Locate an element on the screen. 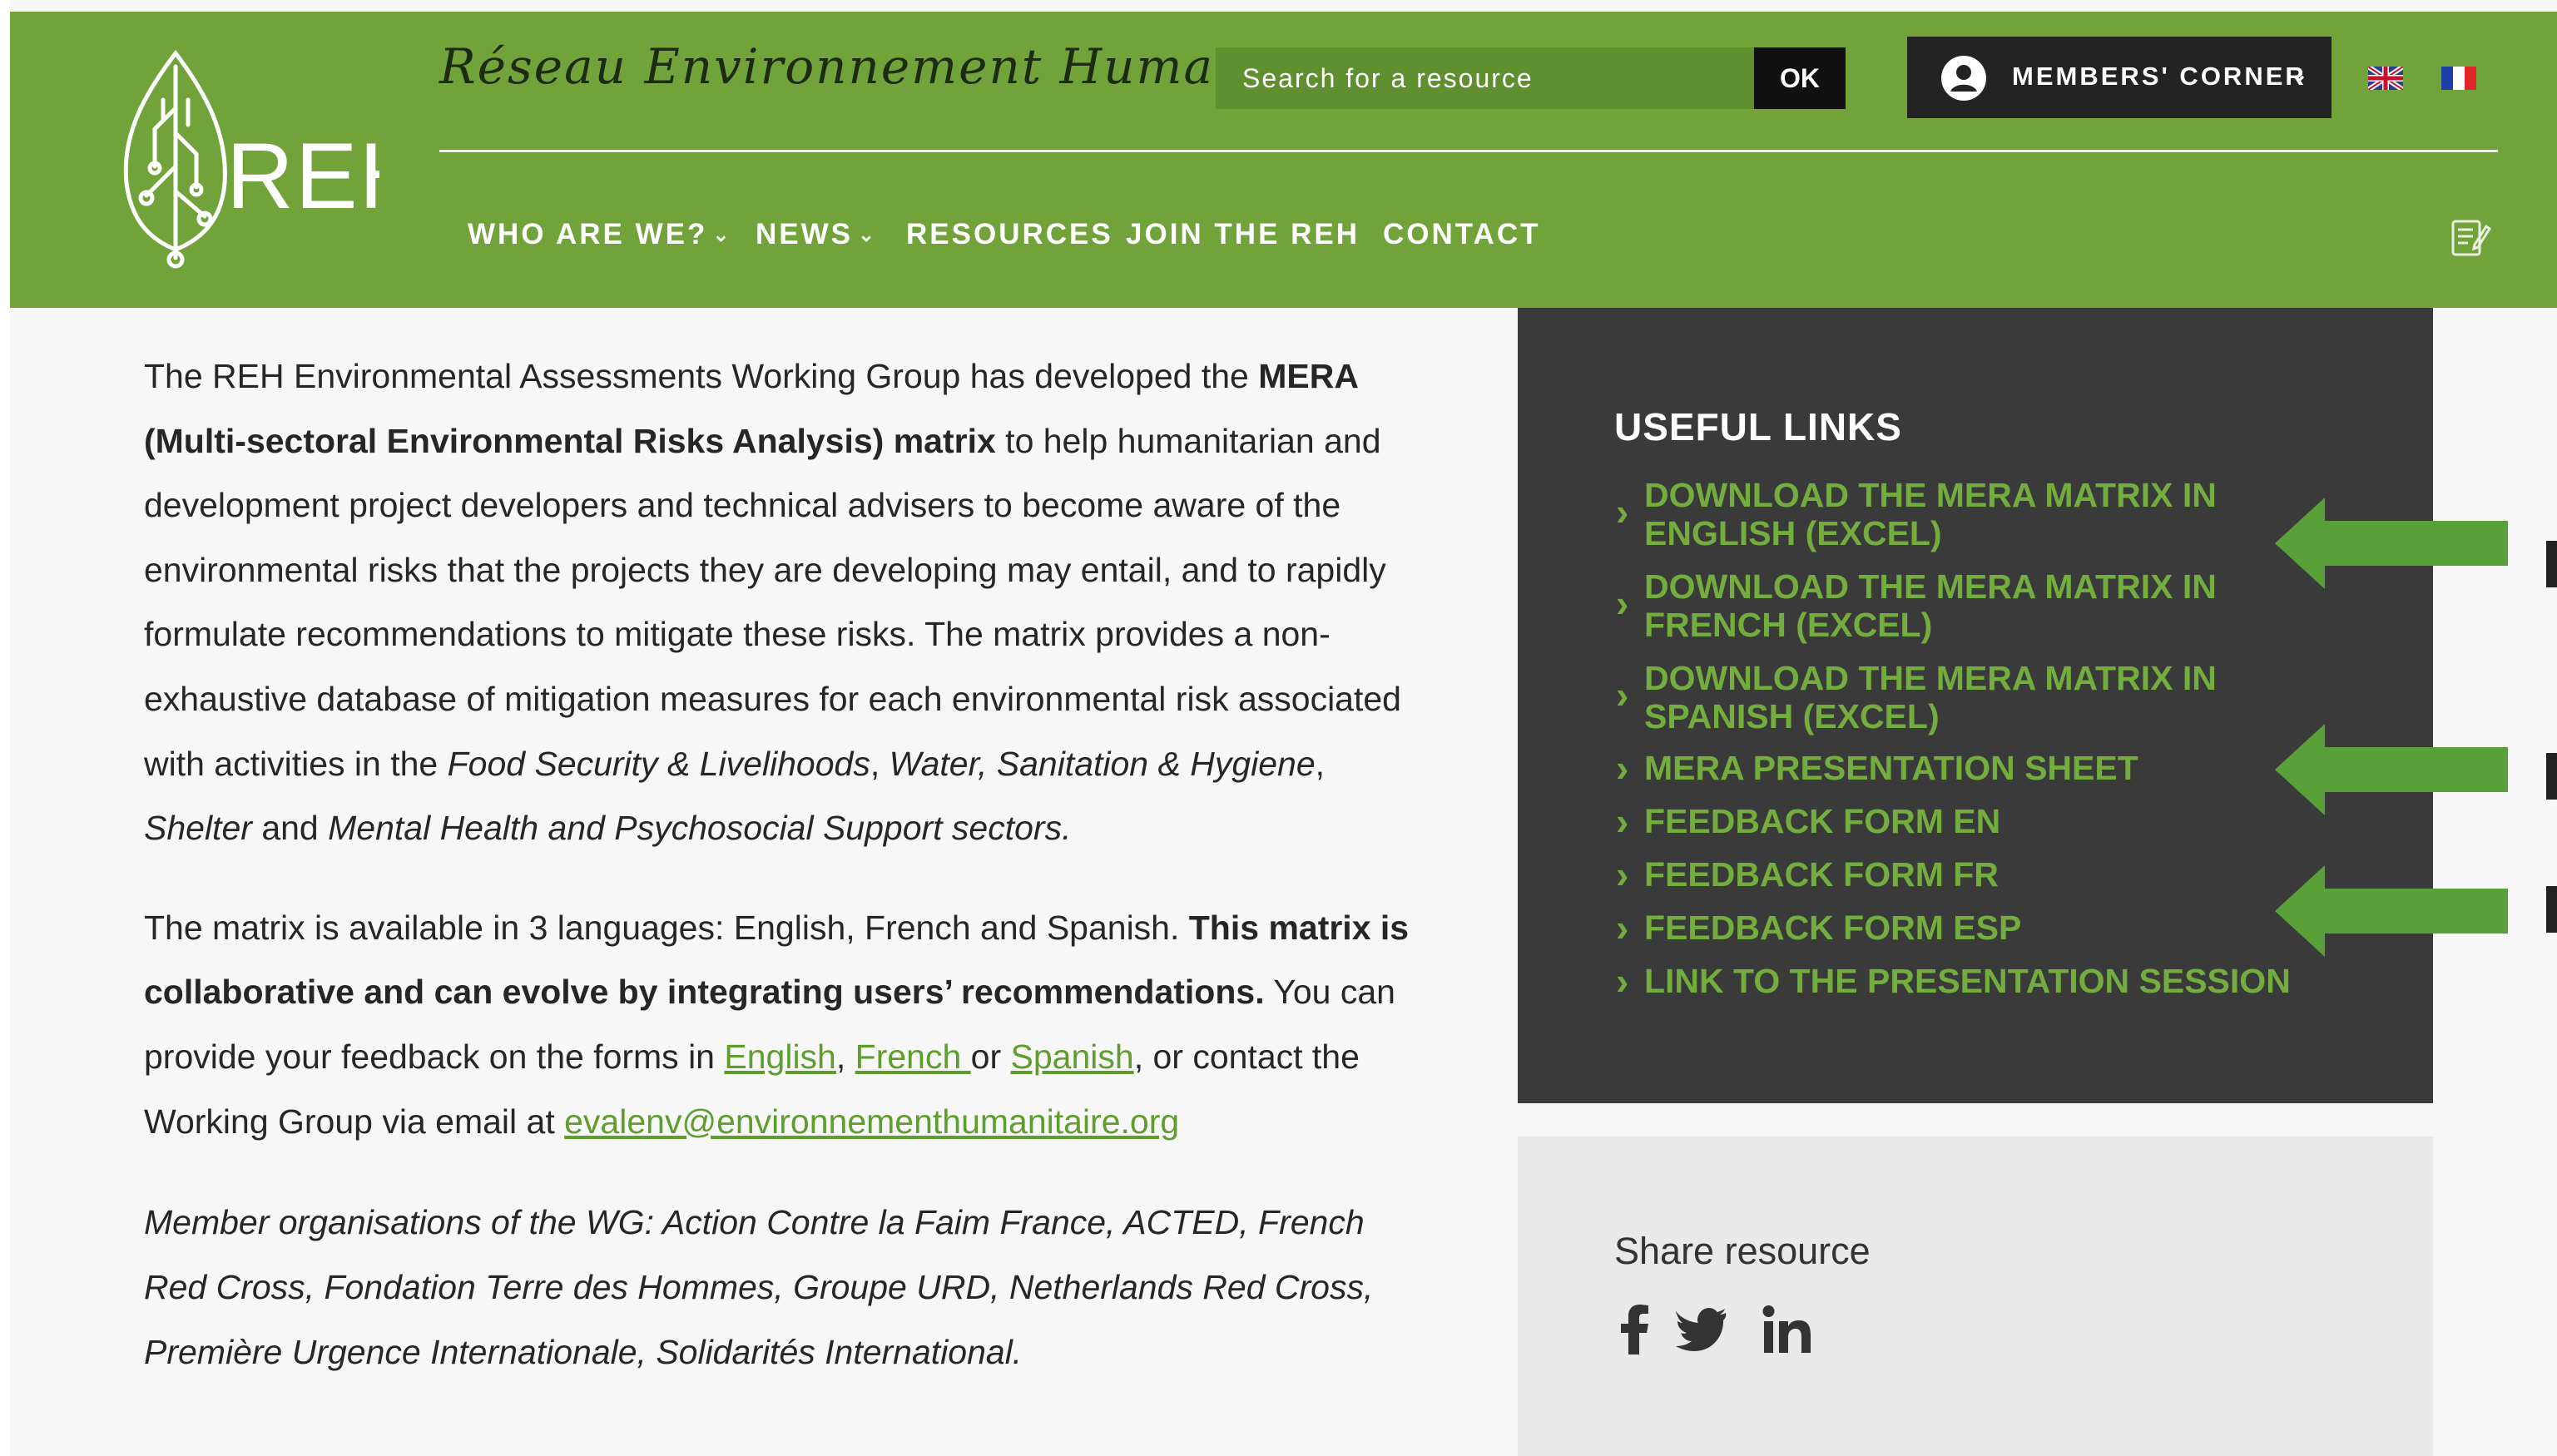 The width and height of the screenshot is (2557, 1456). user-circle-icon is located at coordinates (1963, 78).